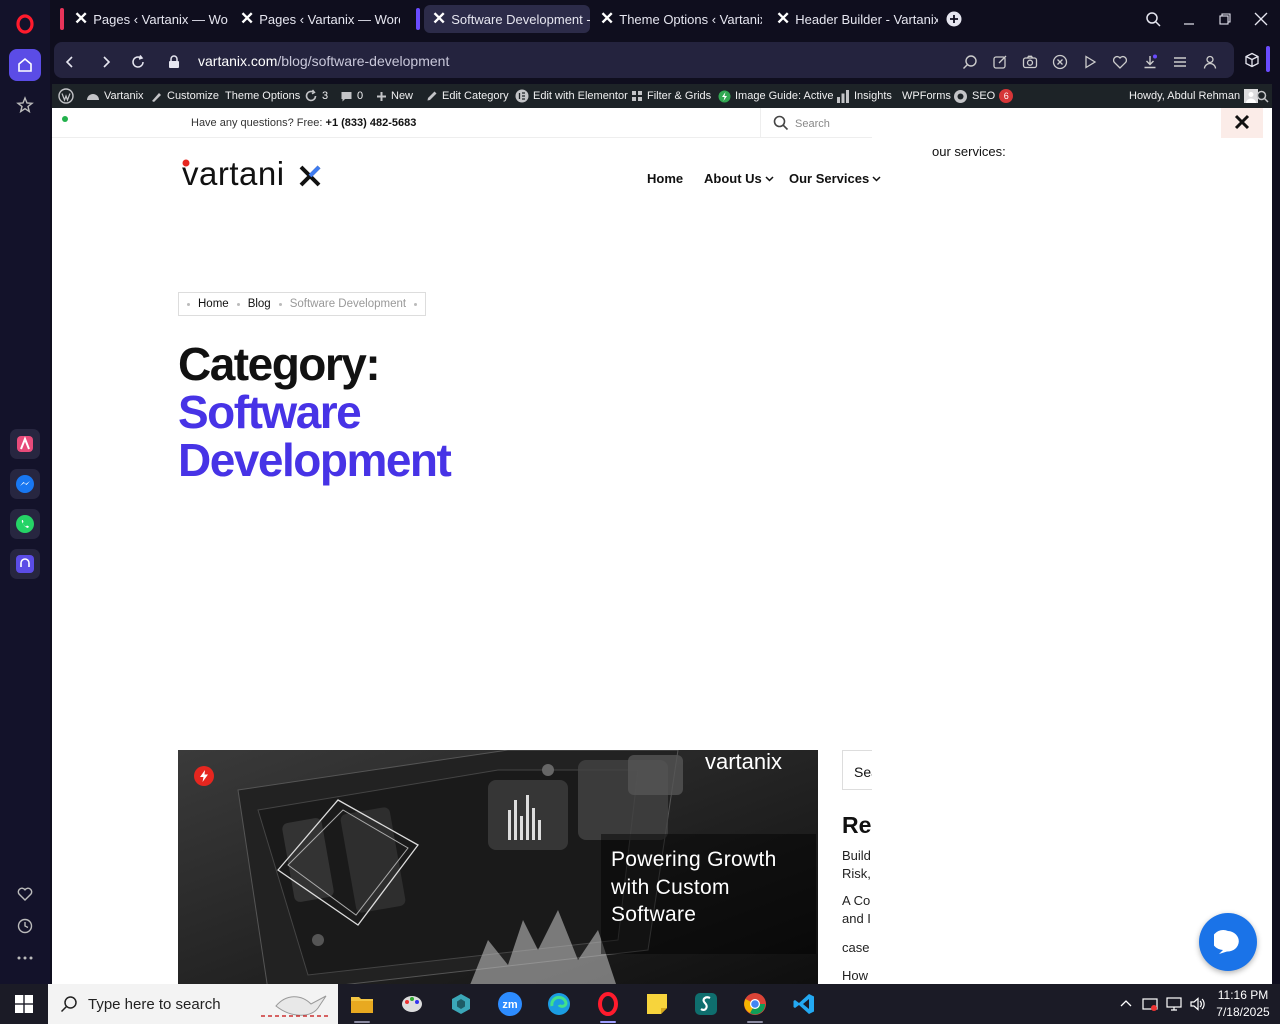  I want to click on s-app-icon, so click(706, 1004).